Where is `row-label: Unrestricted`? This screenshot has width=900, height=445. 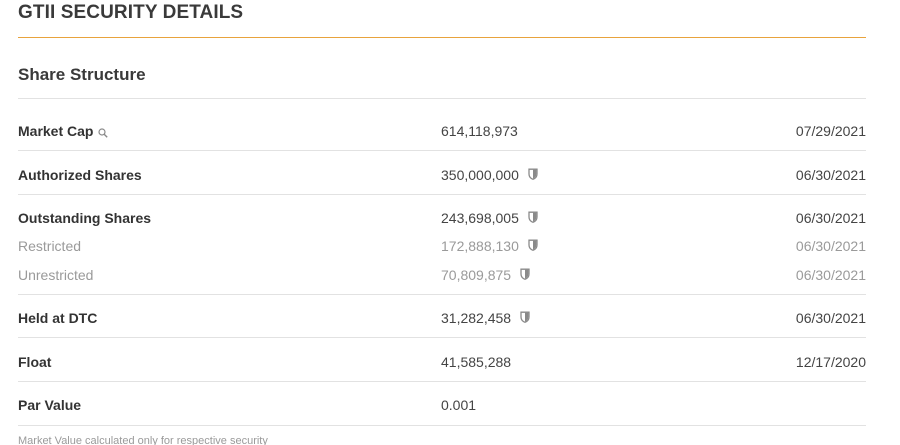
row-label: Unrestricted is located at coordinates (56, 275).